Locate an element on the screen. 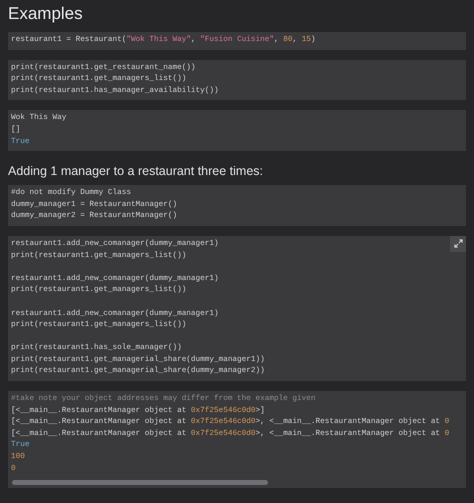 The height and width of the screenshot is (503, 474). horizontal-scrollbar is located at coordinates (140, 483).